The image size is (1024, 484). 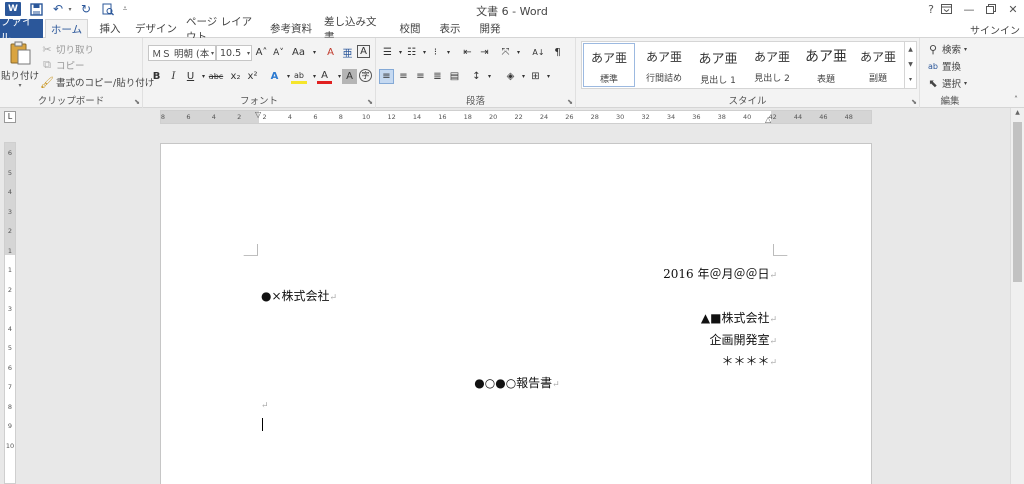 I want to click on tab-review: 校閲, so click(x=410, y=28).